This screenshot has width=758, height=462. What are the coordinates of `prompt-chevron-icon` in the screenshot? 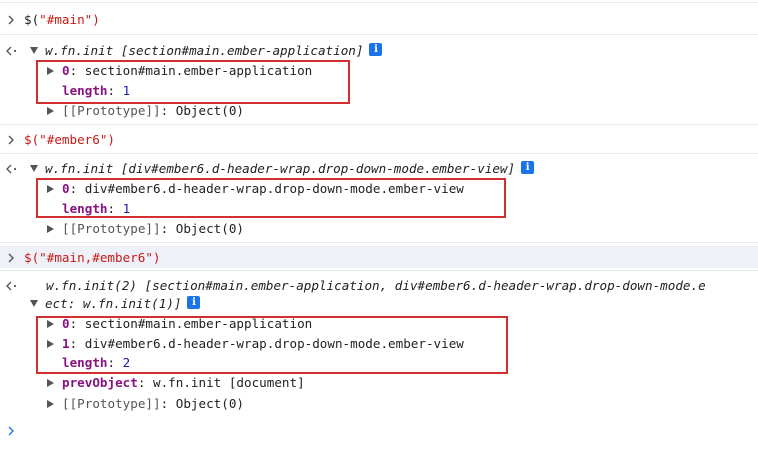 It's located at (13, 431).